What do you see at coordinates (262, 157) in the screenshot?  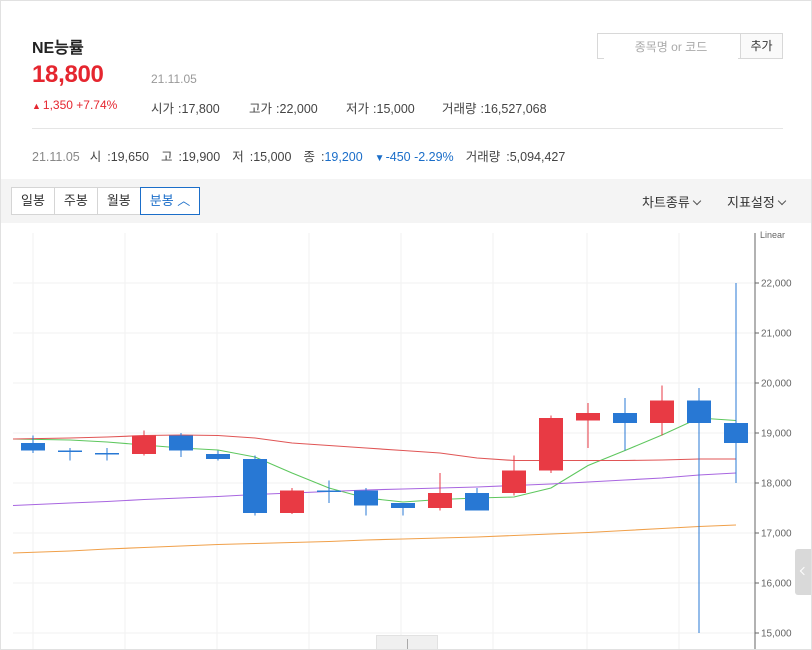 I see `prev-low: 저:15,000` at bounding box center [262, 157].